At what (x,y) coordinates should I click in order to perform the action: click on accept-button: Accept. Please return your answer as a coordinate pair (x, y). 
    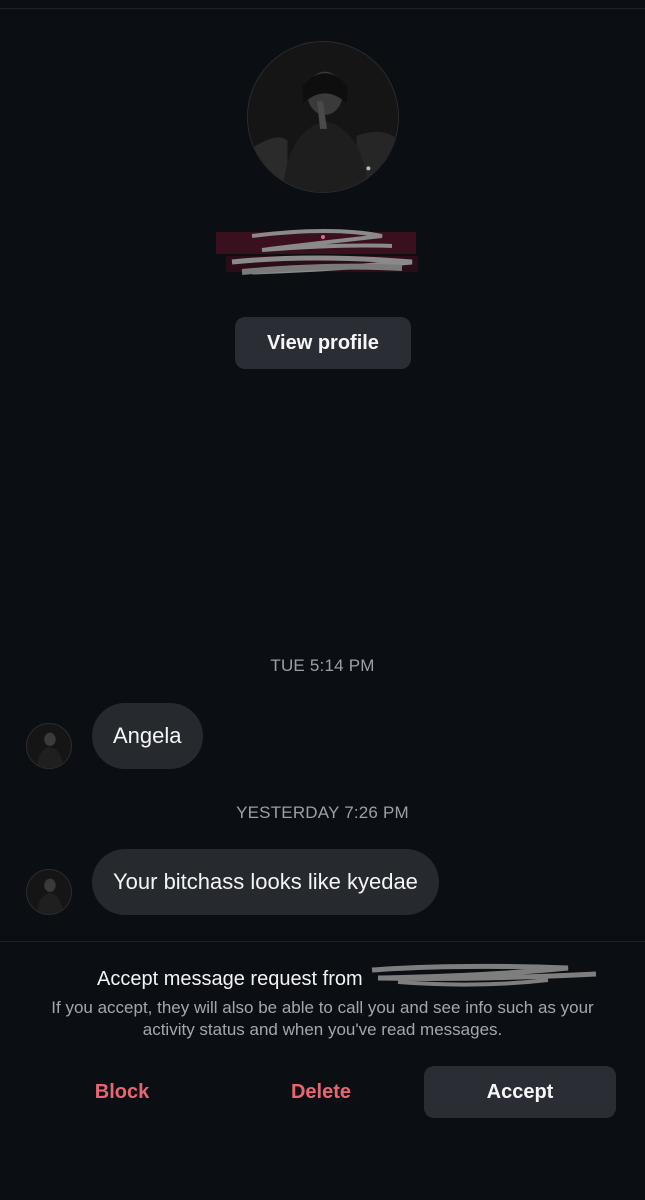
    Looking at the image, I should click on (520, 1092).